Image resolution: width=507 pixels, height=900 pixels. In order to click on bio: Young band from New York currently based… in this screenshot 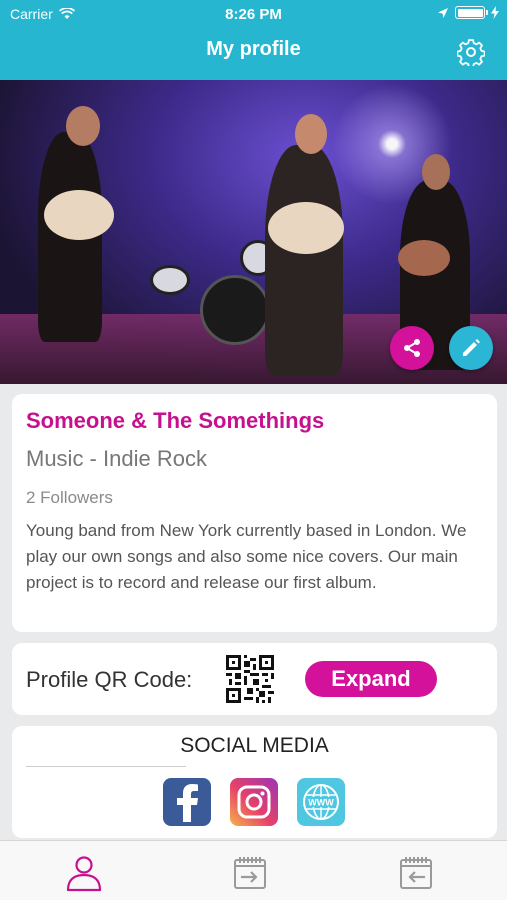, I will do `click(246, 556)`.